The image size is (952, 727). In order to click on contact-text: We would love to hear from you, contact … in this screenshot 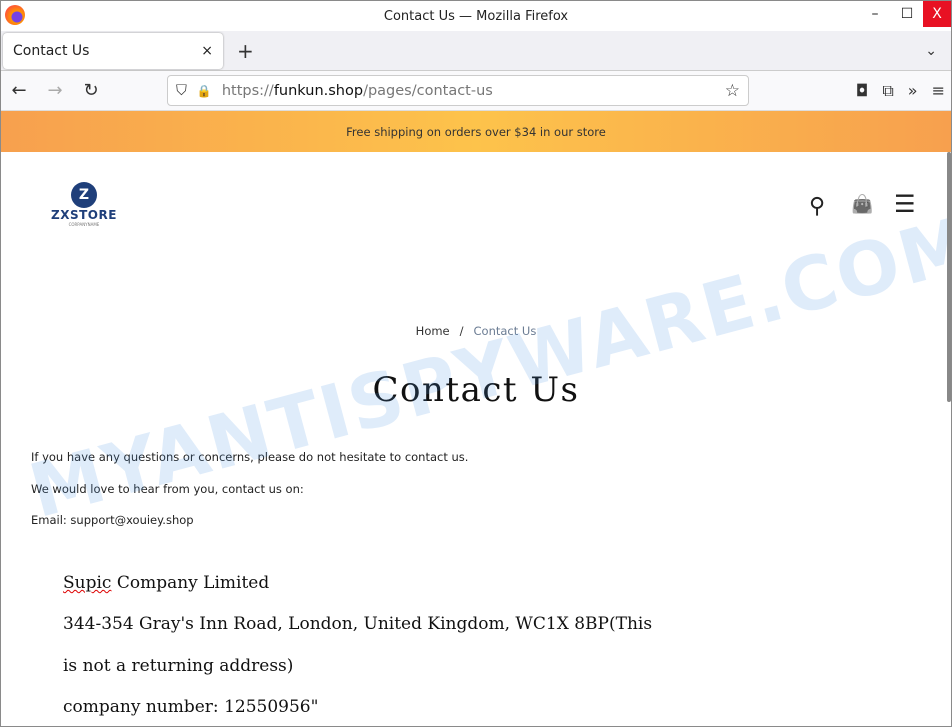, I will do `click(167, 489)`.